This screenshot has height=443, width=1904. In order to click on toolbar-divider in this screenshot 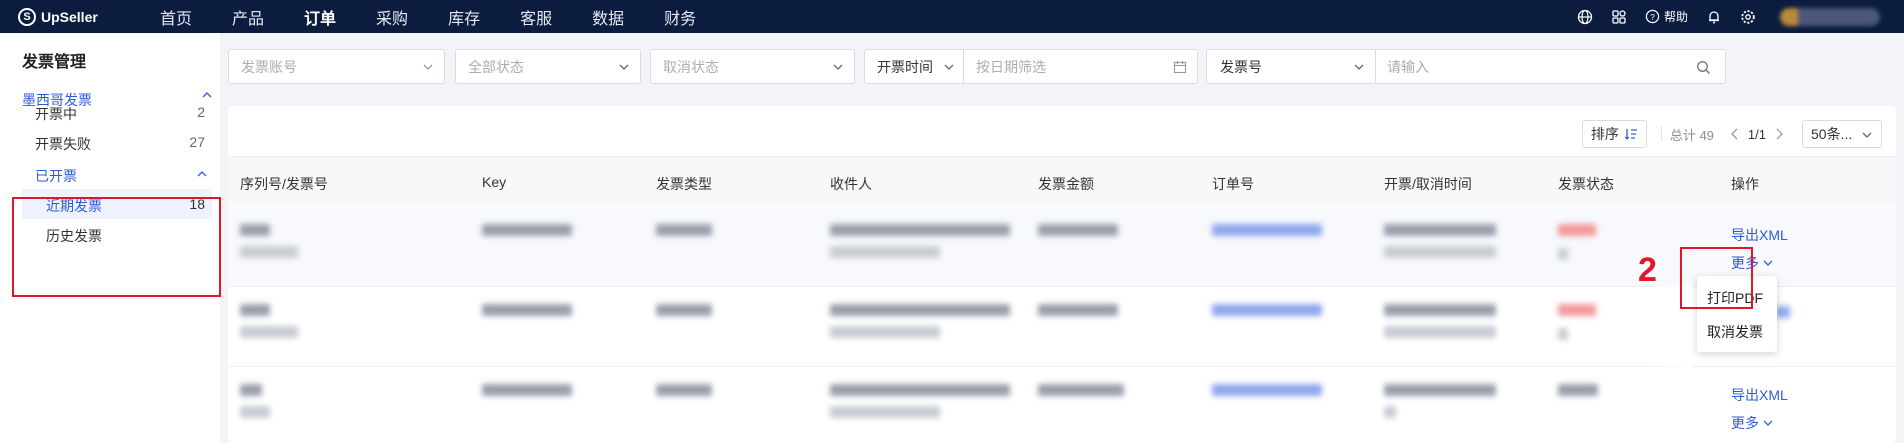, I will do `click(1661, 134)`.